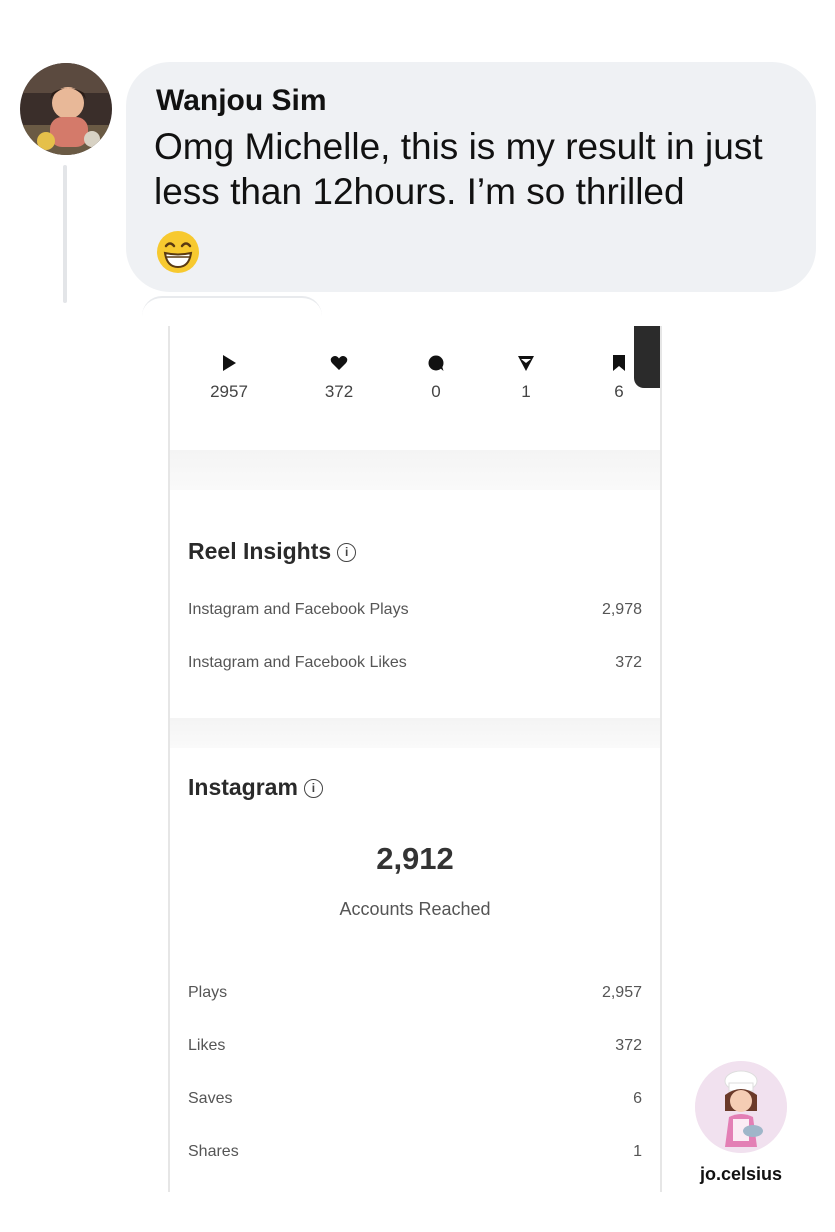  I want to click on accounts-reached-value: 2,912, so click(415, 858).